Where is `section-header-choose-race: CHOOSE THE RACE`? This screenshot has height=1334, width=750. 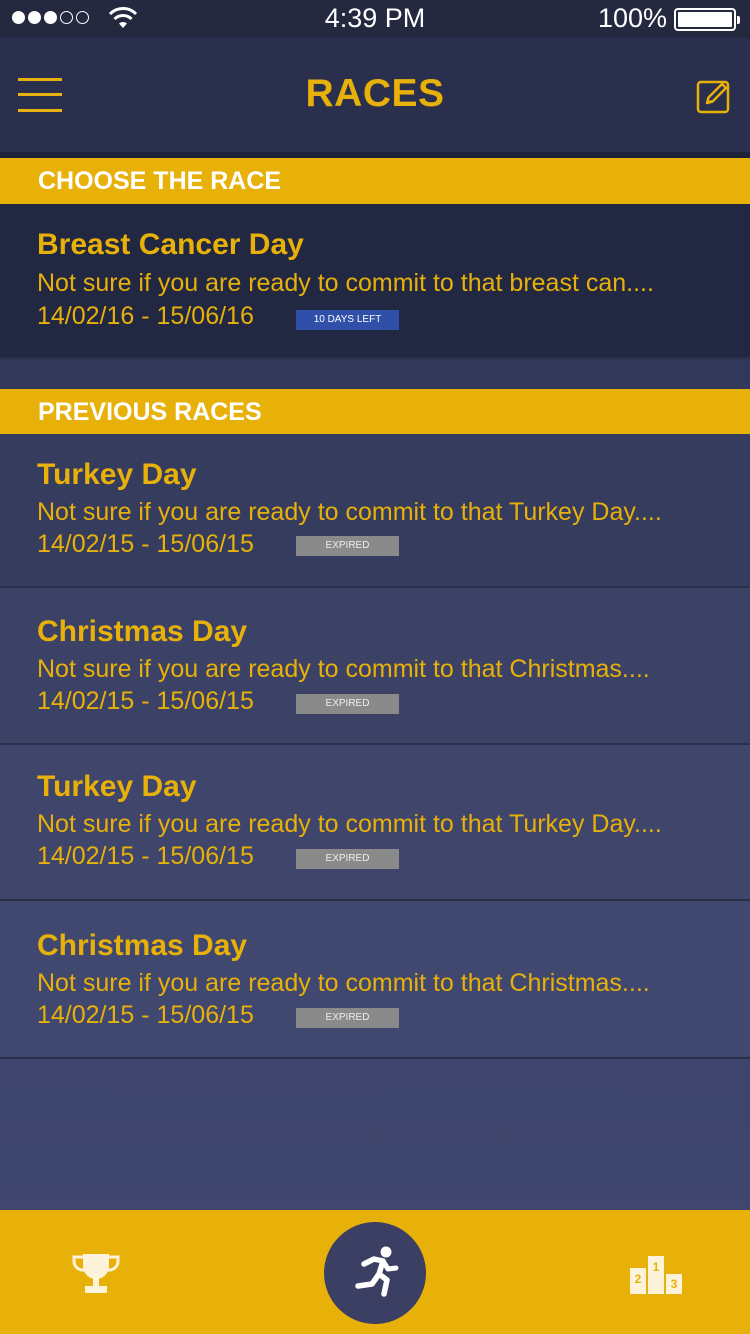
section-header-choose-race: CHOOSE THE RACE is located at coordinates (375, 181).